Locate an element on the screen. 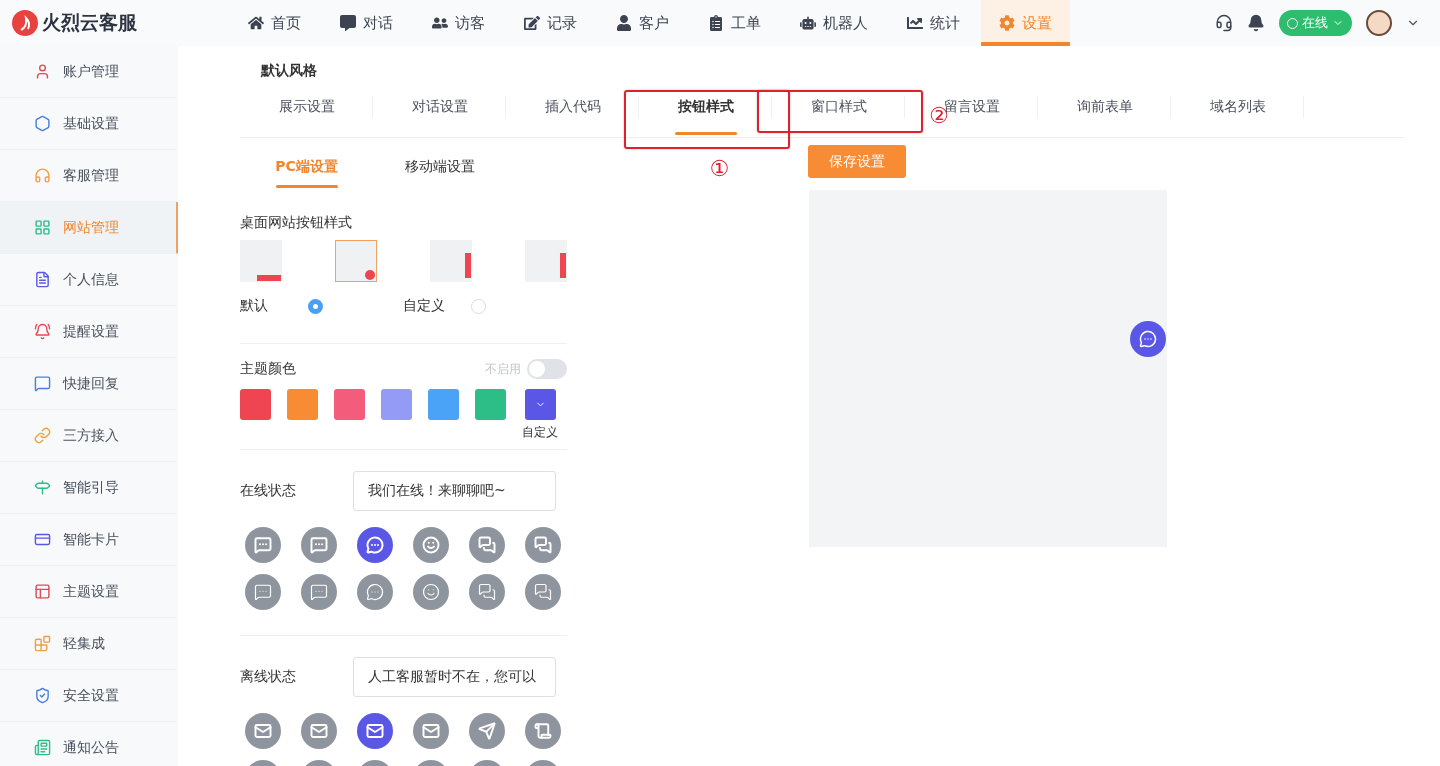 The width and height of the screenshot is (1440, 766). tab-underline is located at coordinates (705, 133).